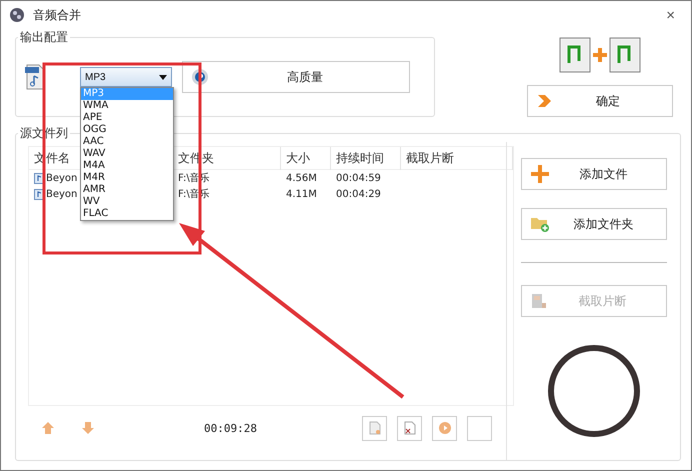 The width and height of the screenshot is (692, 471). Describe the element at coordinates (301, 178) in the screenshot. I see `table-cell-text: 4.56M` at that location.